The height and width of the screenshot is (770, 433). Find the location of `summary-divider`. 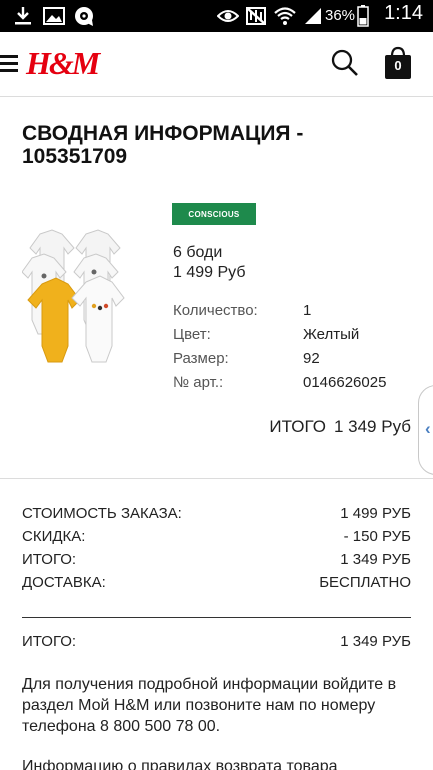

summary-divider is located at coordinates (216, 617).